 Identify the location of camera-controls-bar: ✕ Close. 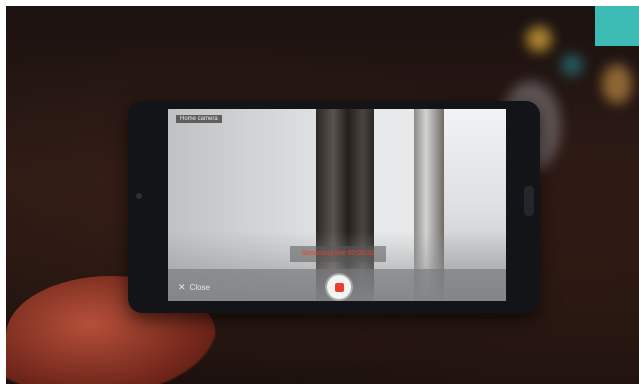
(337, 285).